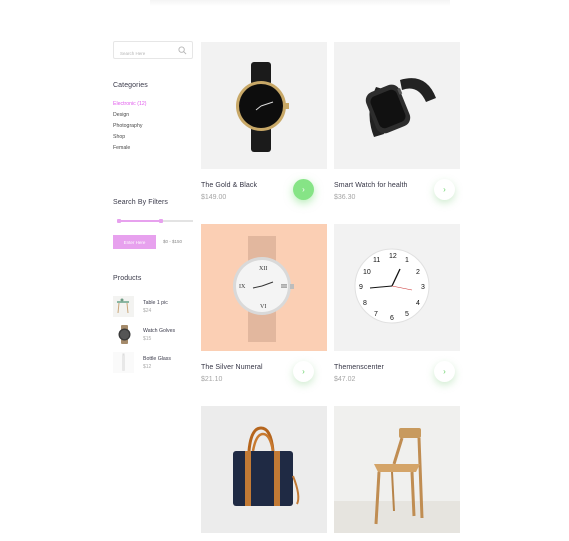 The height and width of the screenshot is (541, 569). I want to click on svg-text: 4, so click(418, 303).